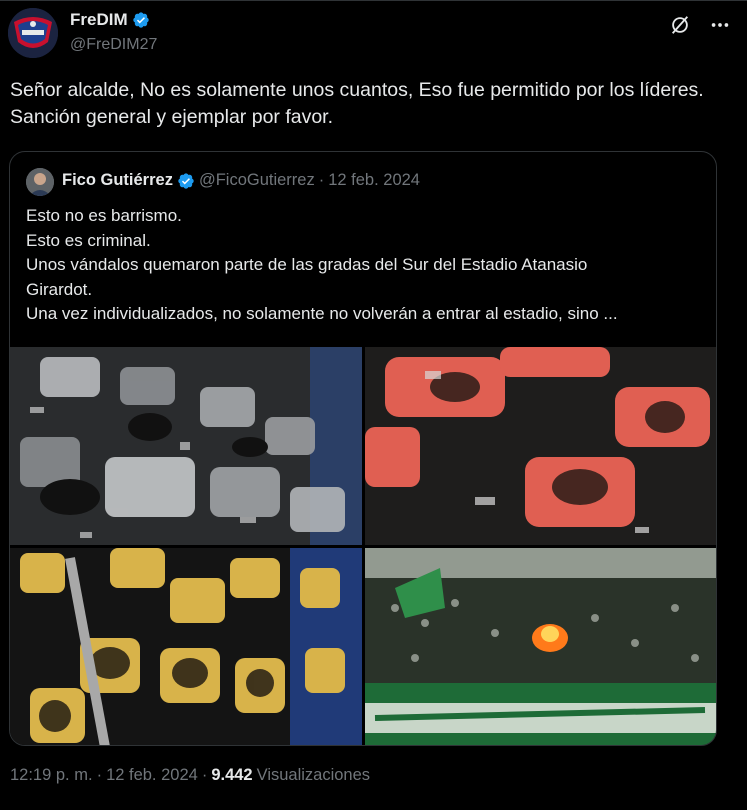 This screenshot has height=810, width=747. I want to click on author-name-row: FreDIM, so click(110, 20).